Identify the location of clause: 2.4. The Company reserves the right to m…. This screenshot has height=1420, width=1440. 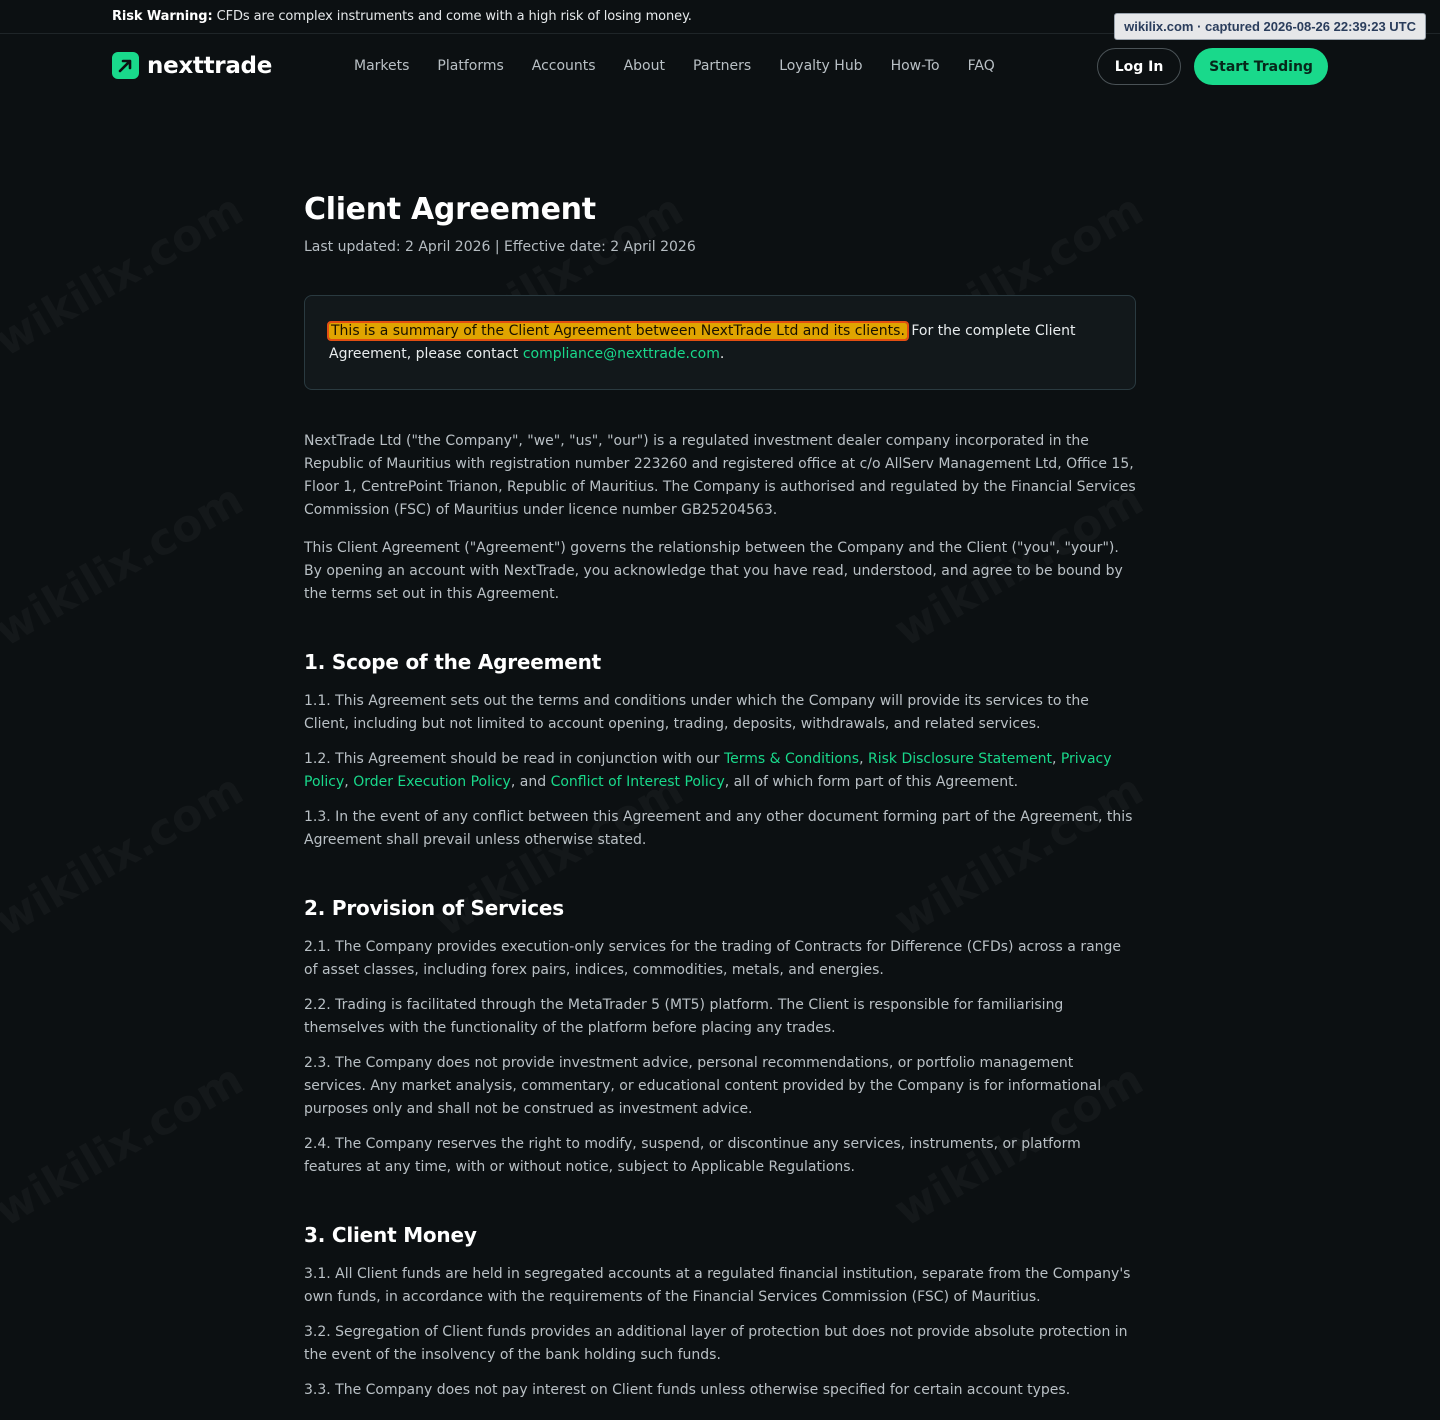
(692, 1155).